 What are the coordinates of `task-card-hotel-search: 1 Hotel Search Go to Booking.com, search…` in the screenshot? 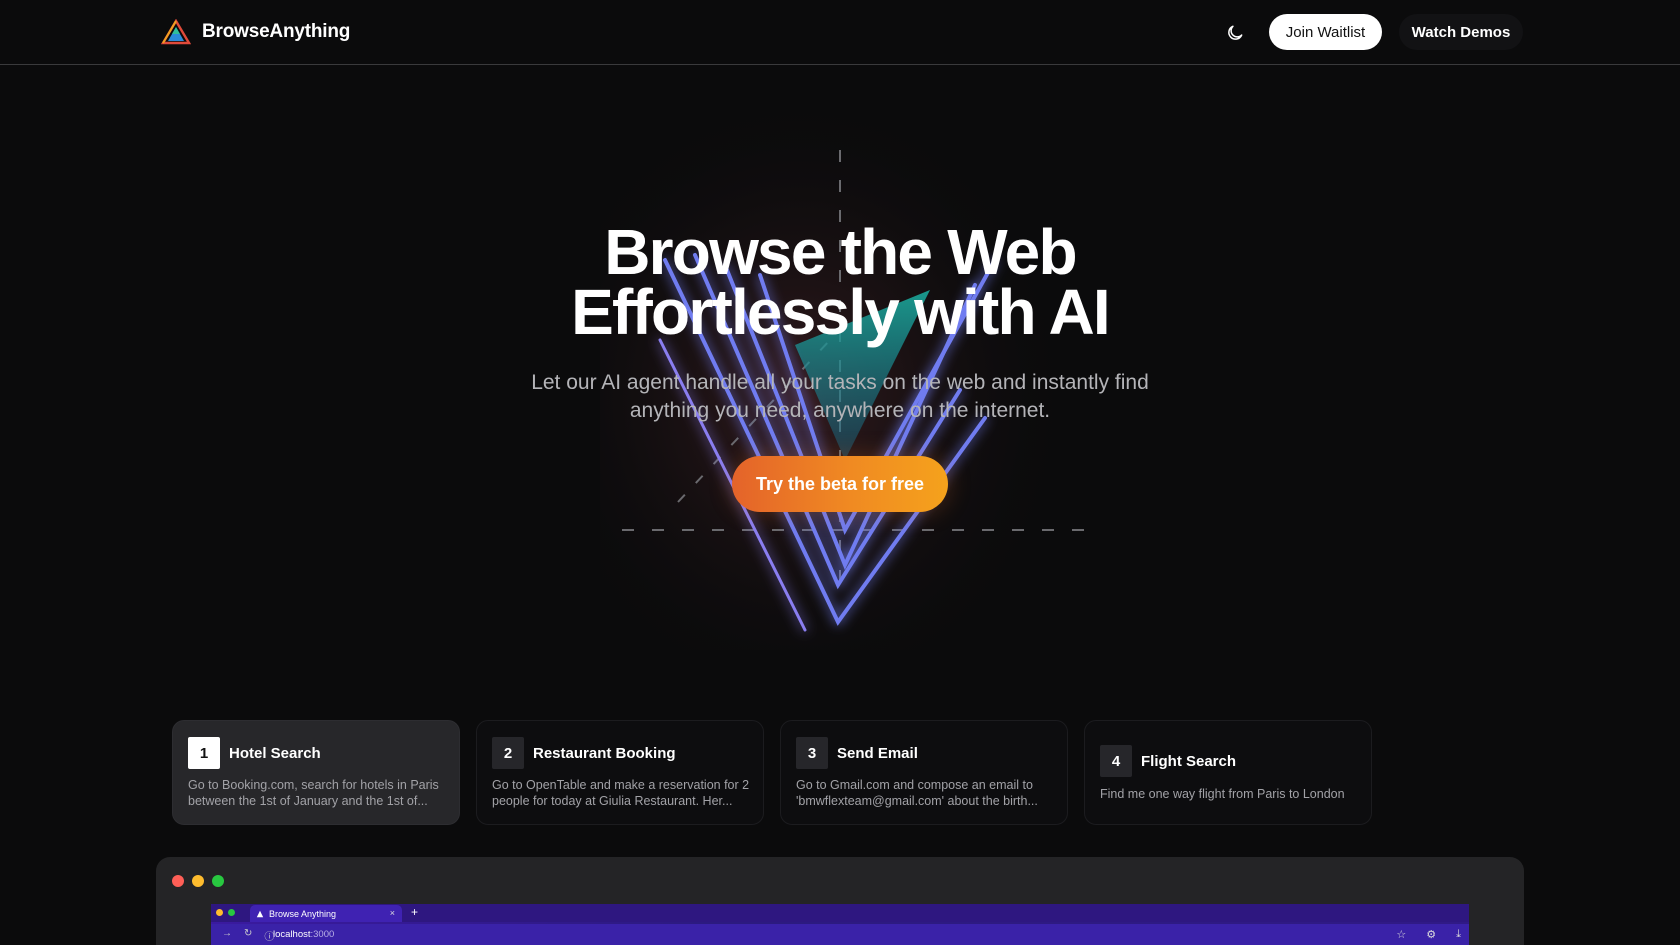 It's located at (316, 772).